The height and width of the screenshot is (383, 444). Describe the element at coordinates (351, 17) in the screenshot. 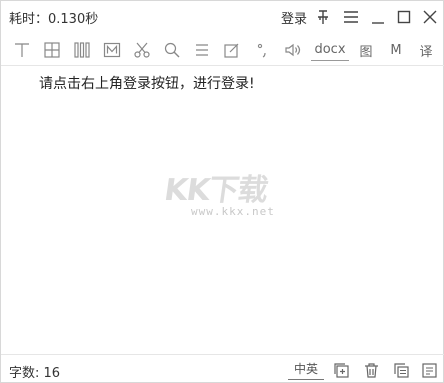

I see `menu-icon` at that location.